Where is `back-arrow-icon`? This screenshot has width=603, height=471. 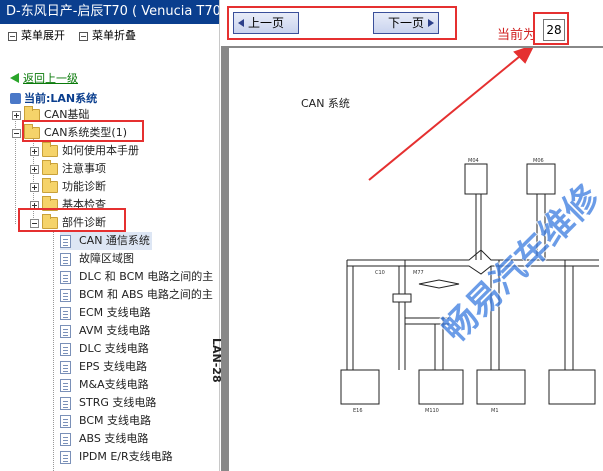 back-arrow-icon is located at coordinates (14, 78).